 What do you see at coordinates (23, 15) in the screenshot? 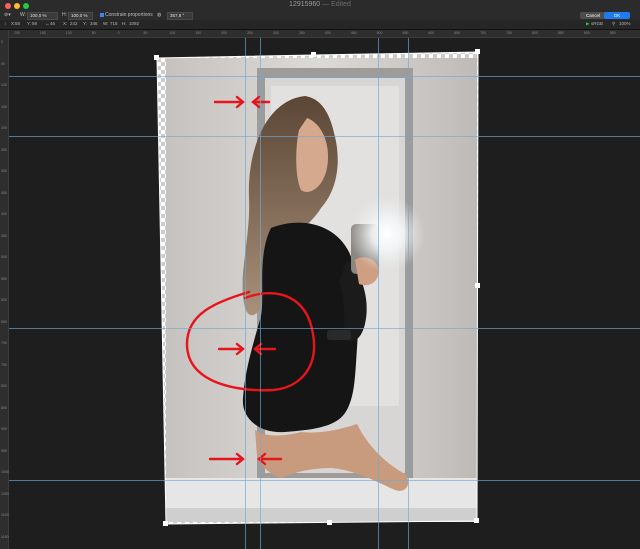
I see `width-label: W:` at bounding box center [23, 15].